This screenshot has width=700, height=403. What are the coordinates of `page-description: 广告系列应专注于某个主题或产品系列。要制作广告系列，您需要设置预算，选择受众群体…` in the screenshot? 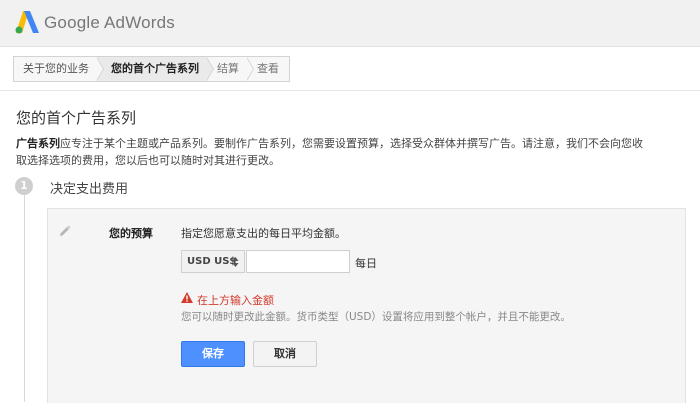 It's located at (341, 152).